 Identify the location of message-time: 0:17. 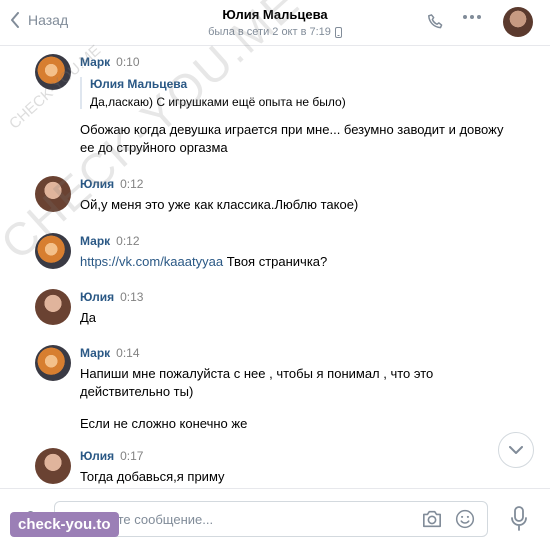
(132, 456).